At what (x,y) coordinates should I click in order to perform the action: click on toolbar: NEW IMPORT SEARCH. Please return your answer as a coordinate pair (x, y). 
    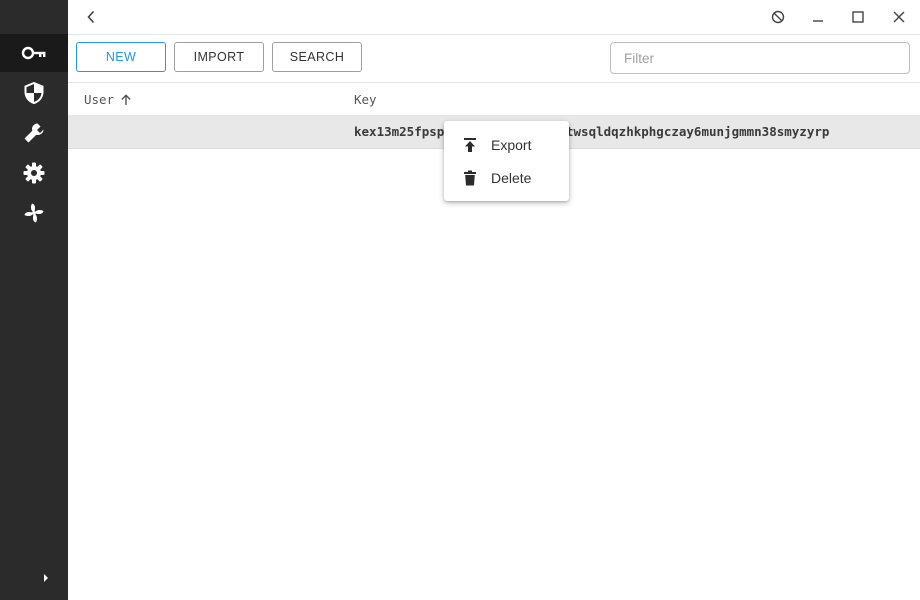
    Looking at the image, I should click on (494, 58).